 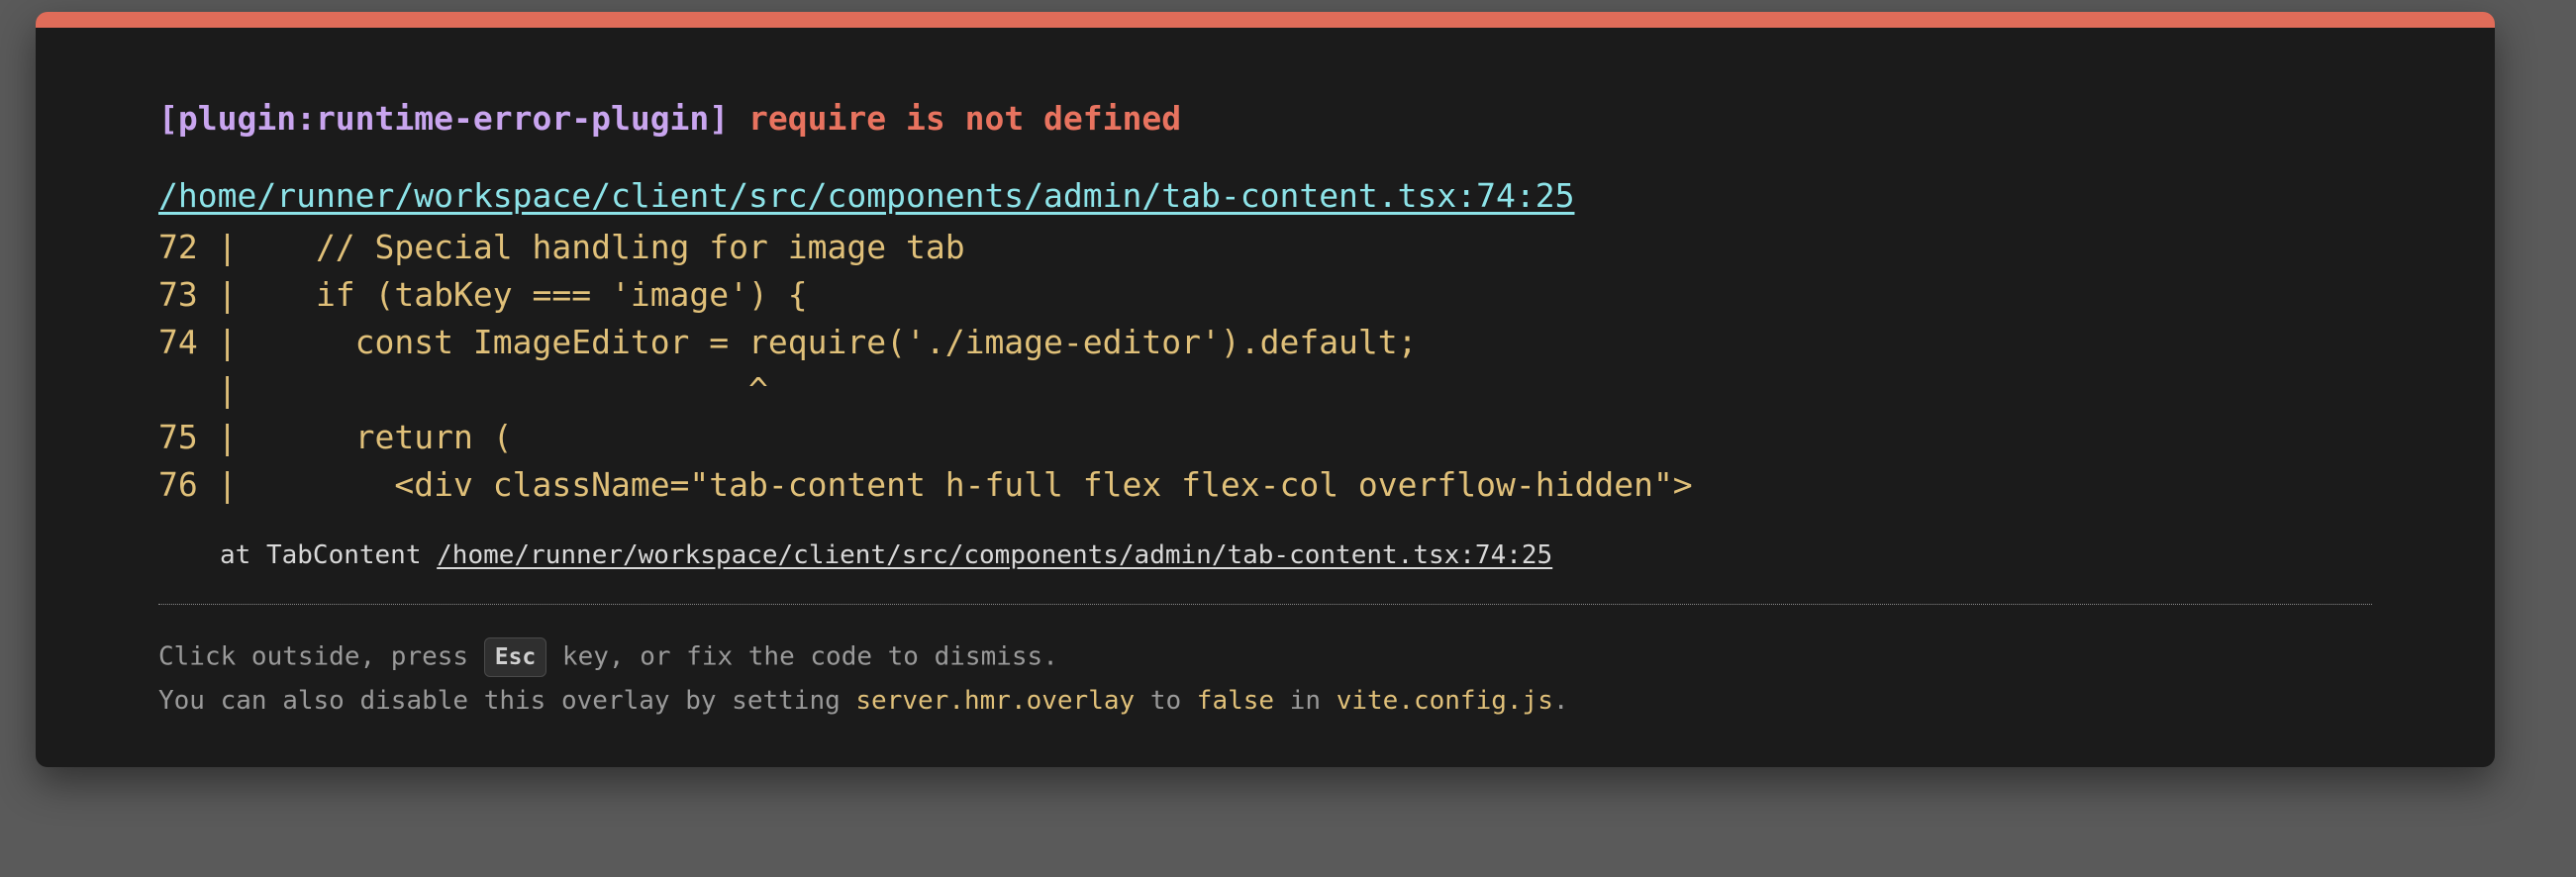 What do you see at coordinates (965, 118) in the screenshot?
I see `error-message: require is not defined` at bounding box center [965, 118].